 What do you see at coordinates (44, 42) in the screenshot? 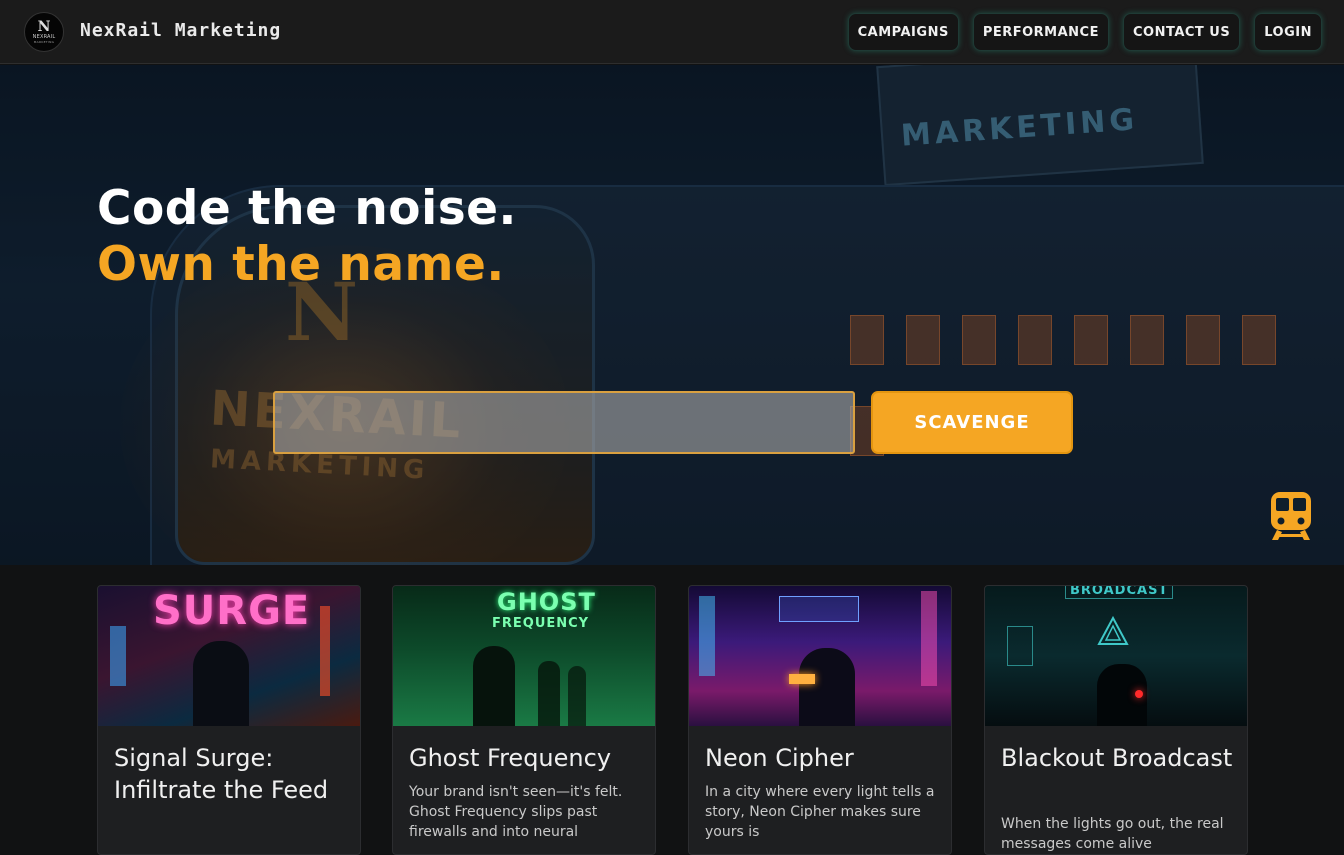
I see `logo-line-2: MARKETING` at bounding box center [44, 42].